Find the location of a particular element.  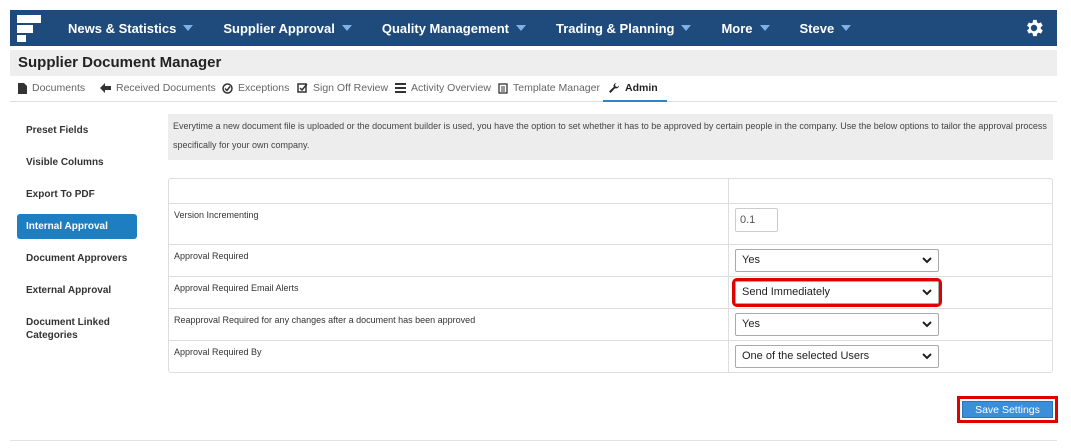

tab-label: Activity Overview is located at coordinates (451, 88).